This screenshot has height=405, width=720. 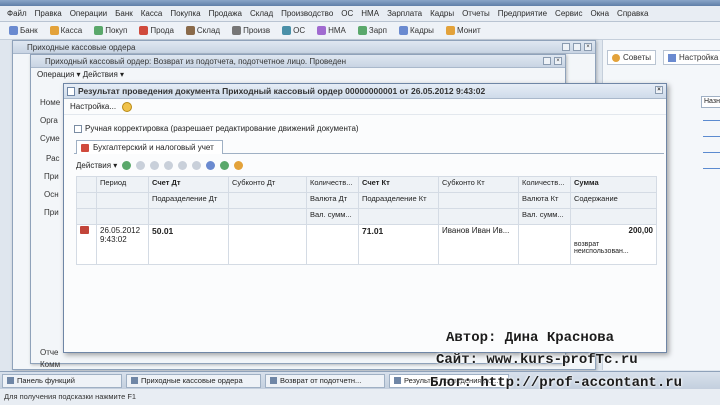 What do you see at coordinates (372, 30) in the screenshot?
I see `toolbar-salary-button: Зарп` at bounding box center [372, 30].